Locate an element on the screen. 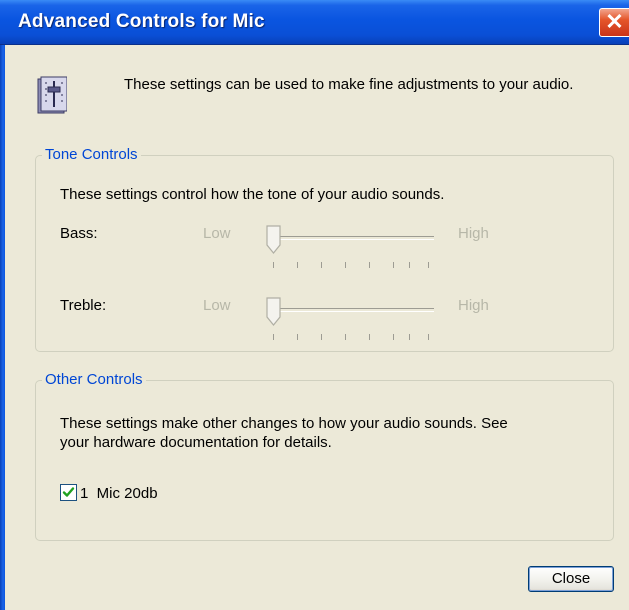 The width and height of the screenshot is (629, 610). mic-20db-label: 1 Mic 20db is located at coordinates (119, 493).